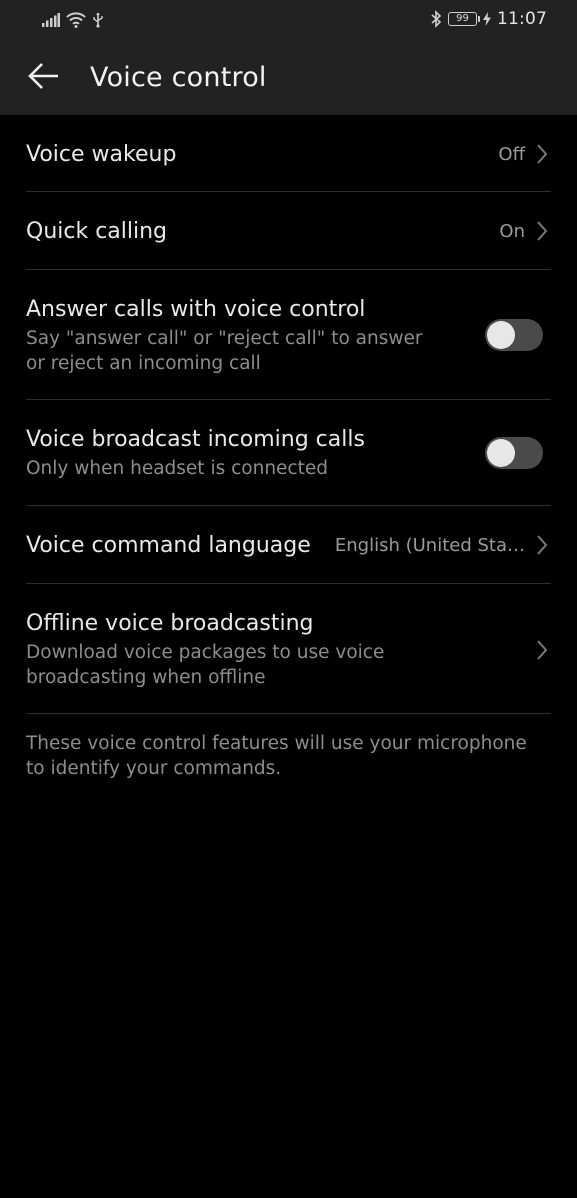 This screenshot has height=1198, width=577. I want to click on status-right: 99 11:07, so click(488, 19).